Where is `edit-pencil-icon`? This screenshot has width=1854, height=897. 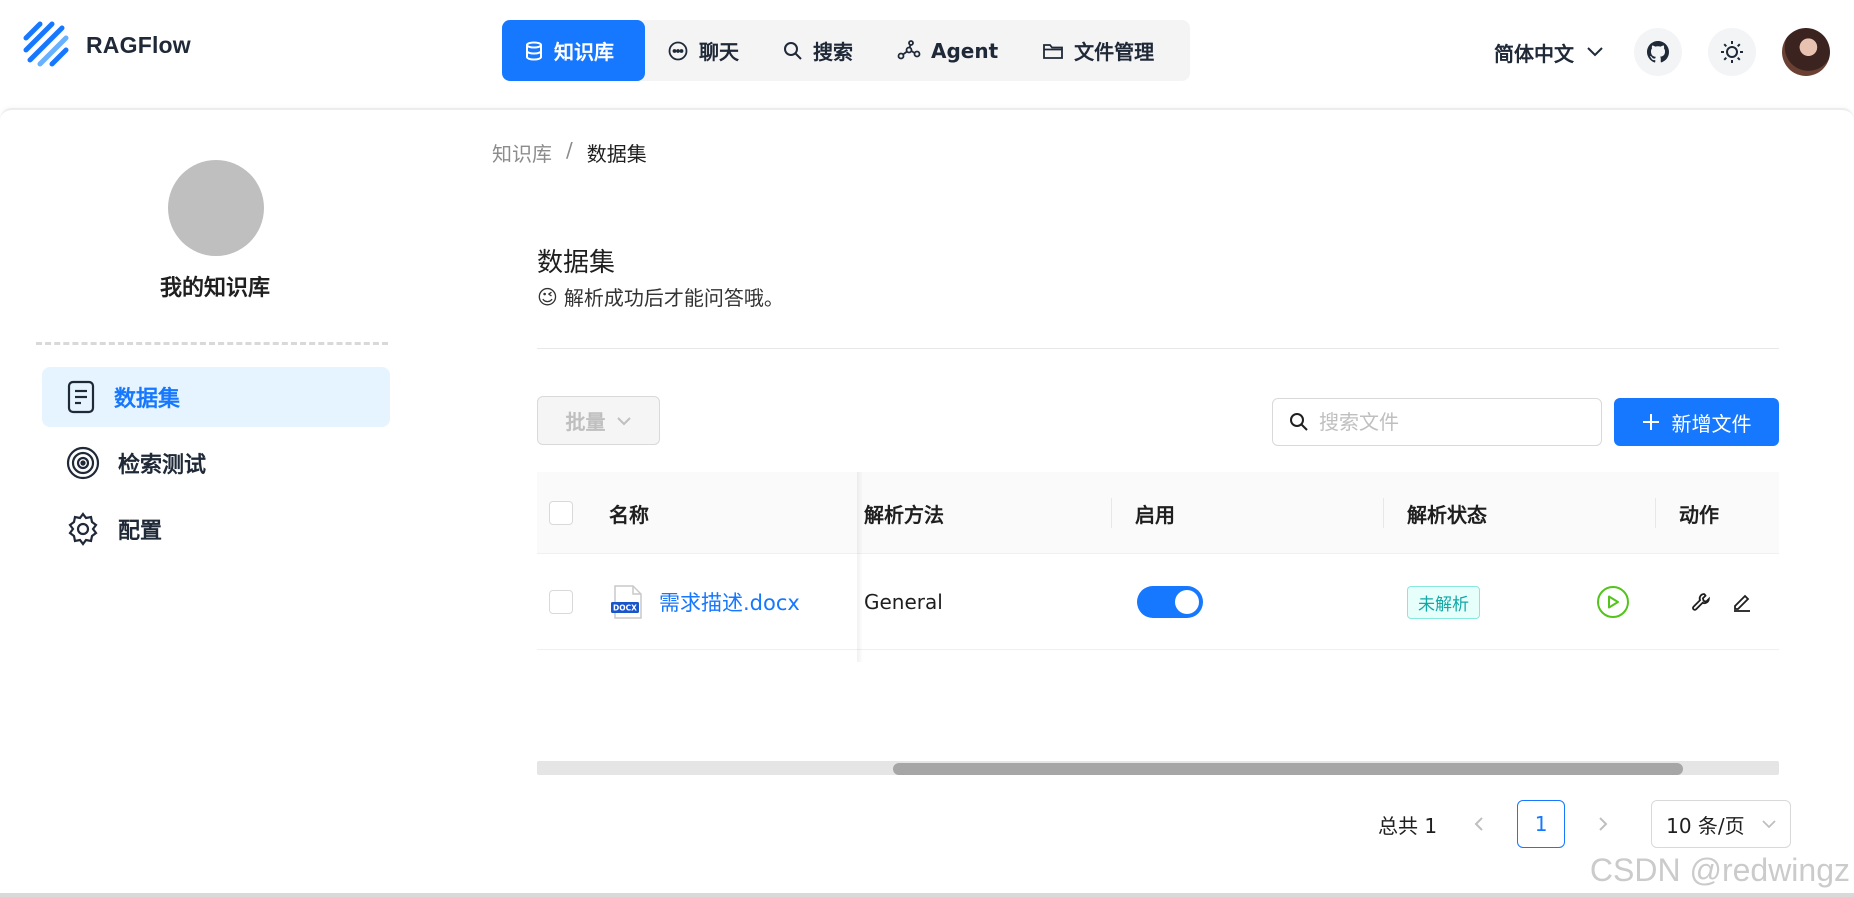 edit-pencil-icon is located at coordinates (1742, 602).